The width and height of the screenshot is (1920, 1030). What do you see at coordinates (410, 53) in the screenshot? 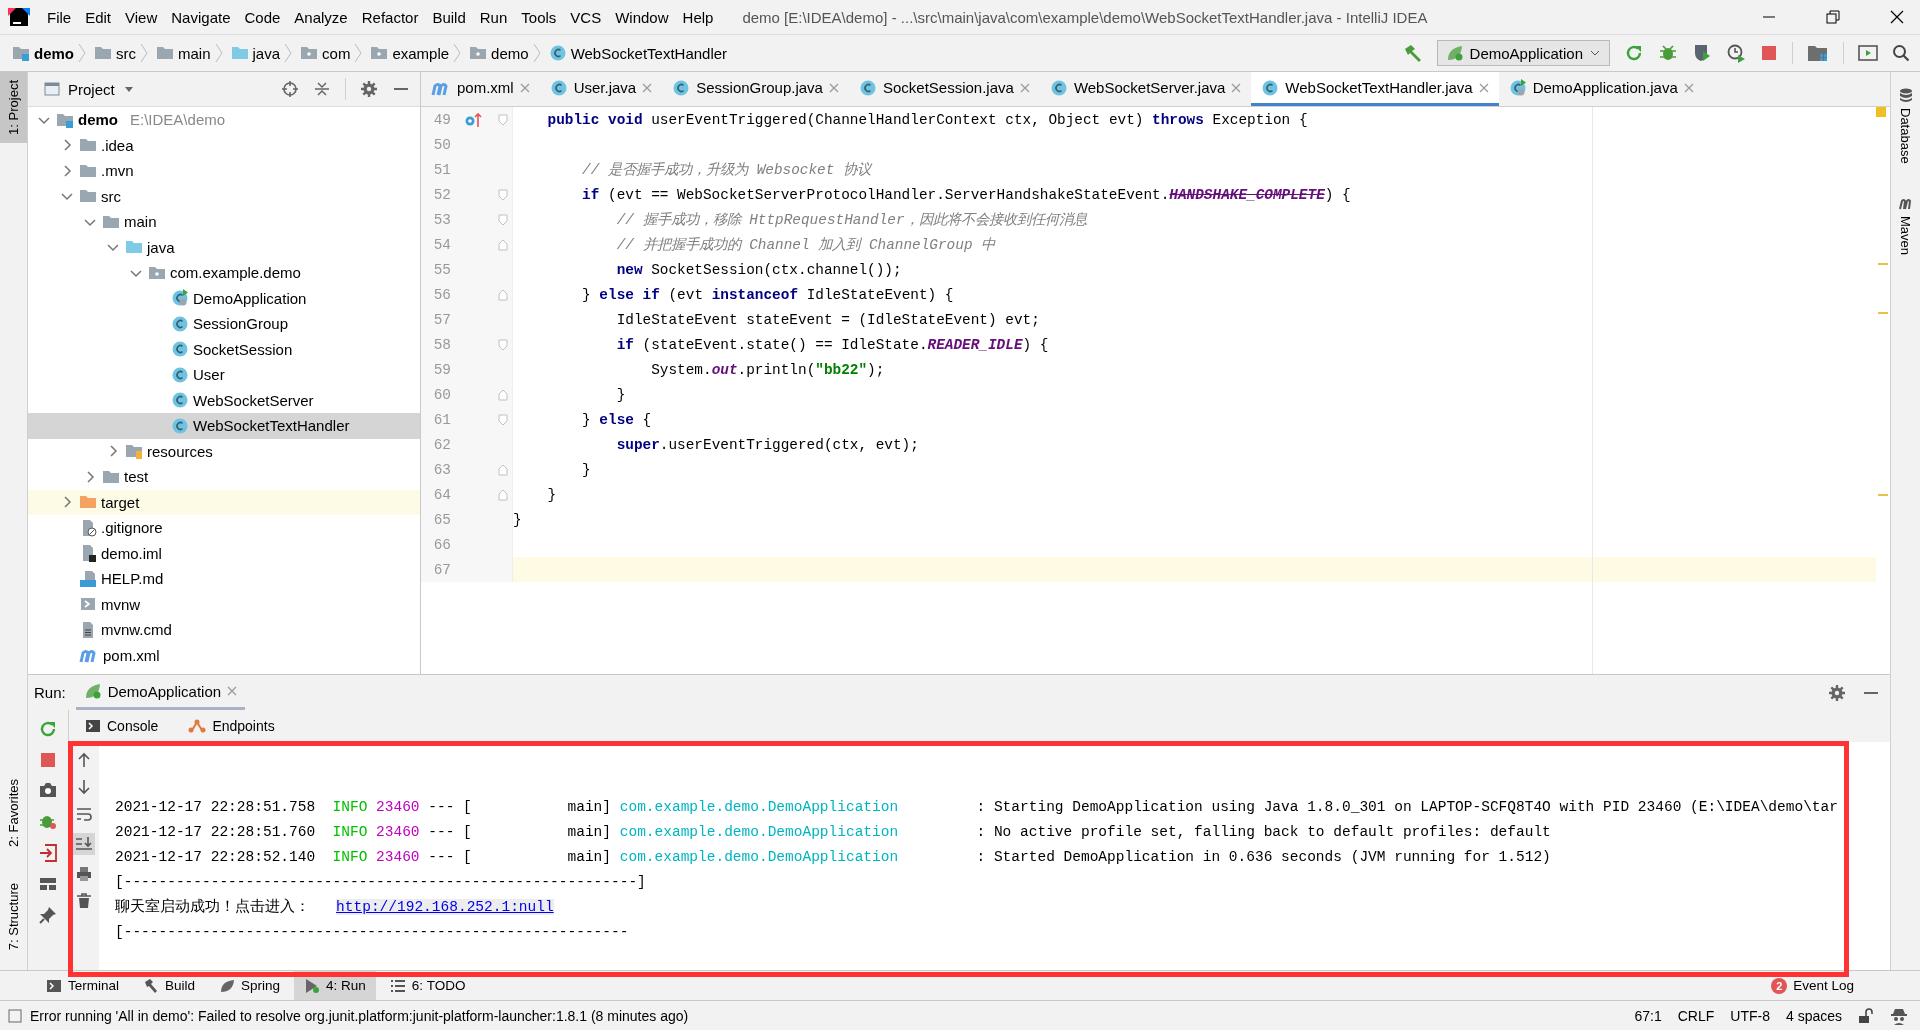
I see `breadcrumb: example` at bounding box center [410, 53].